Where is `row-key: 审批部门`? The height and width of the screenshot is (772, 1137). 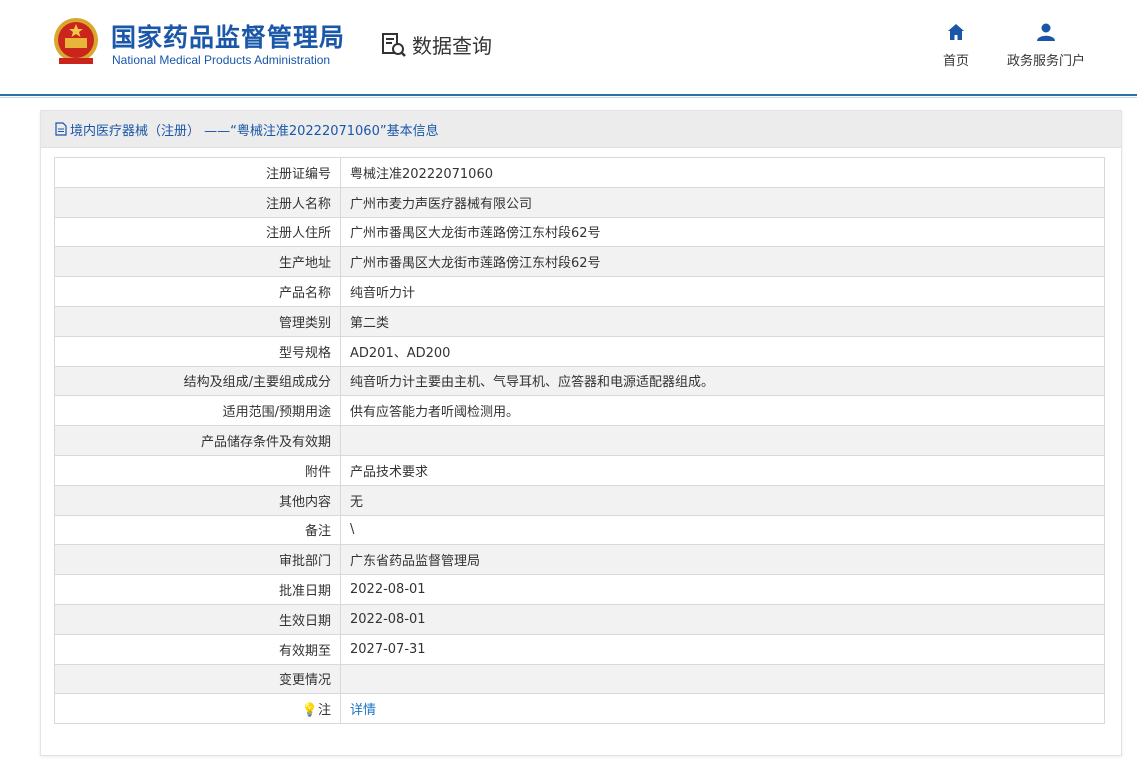
row-key: 审批部门 is located at coordinates (197, 560).